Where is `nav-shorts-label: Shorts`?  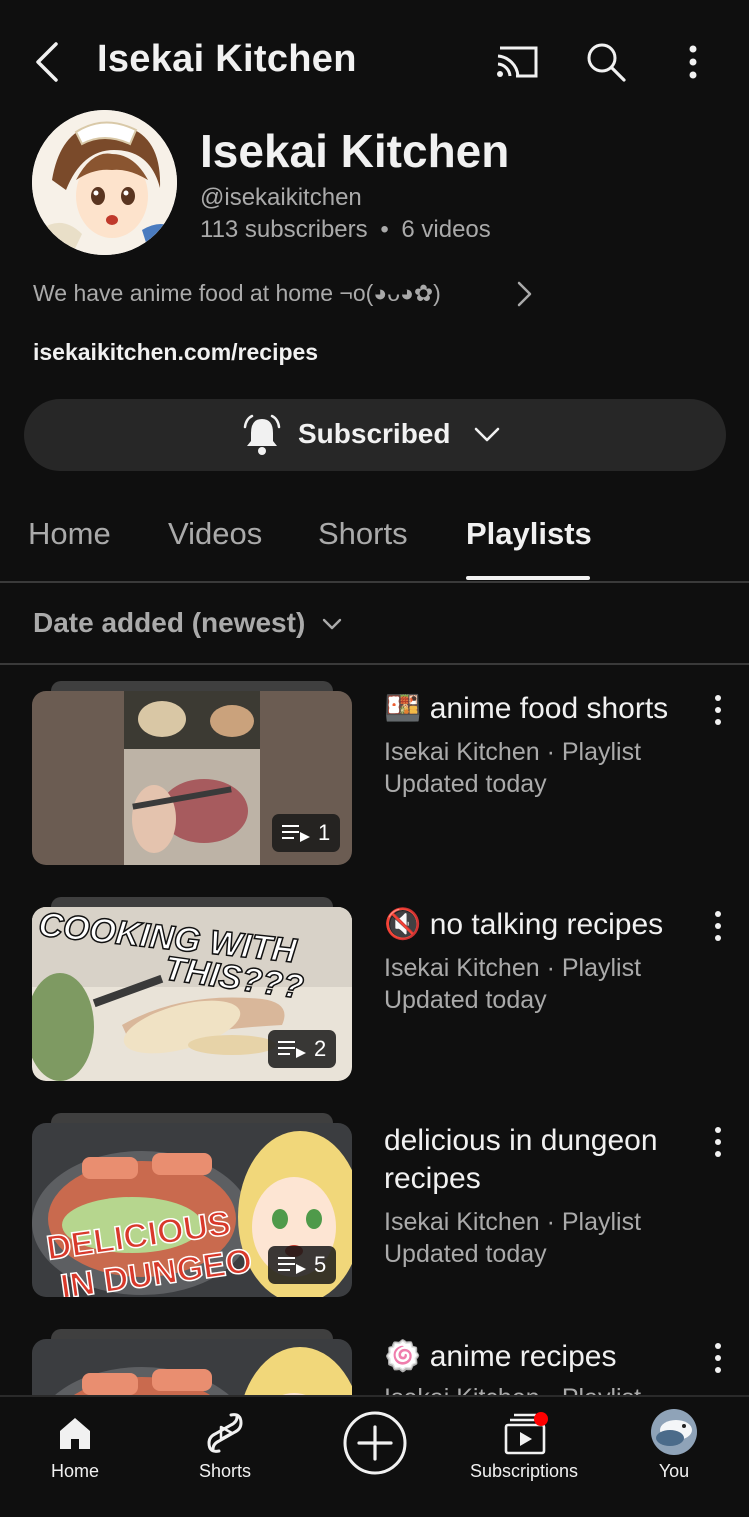
nav-shorts-label: Shorts is located at coordinates (225, 1471).